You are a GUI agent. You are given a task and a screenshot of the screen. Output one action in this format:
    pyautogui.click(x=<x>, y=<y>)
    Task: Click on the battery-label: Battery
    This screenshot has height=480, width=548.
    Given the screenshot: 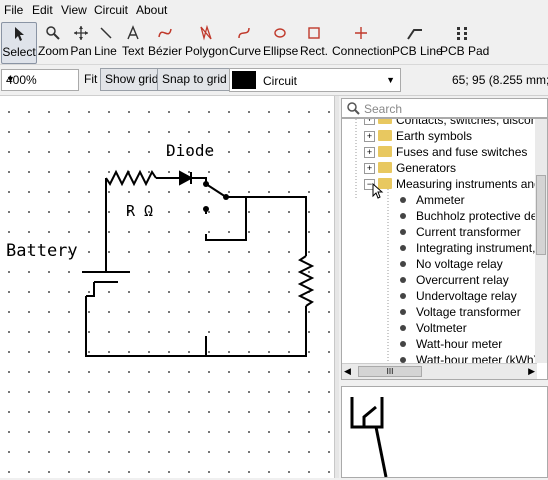 What is the action you would take?
    pyautogui.click(x=42, y=251)
    